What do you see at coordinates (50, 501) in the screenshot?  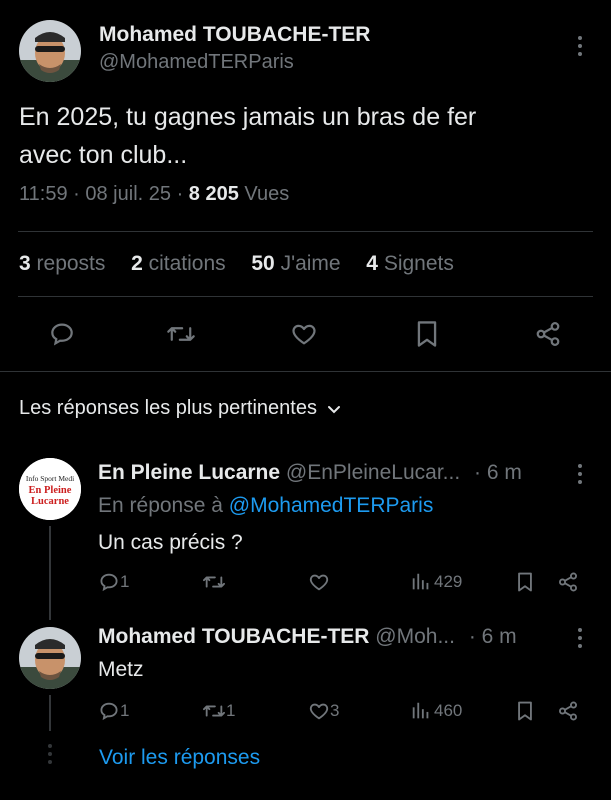 I see `logo-text-3: Lucarne` at bounding box center [50, 501].